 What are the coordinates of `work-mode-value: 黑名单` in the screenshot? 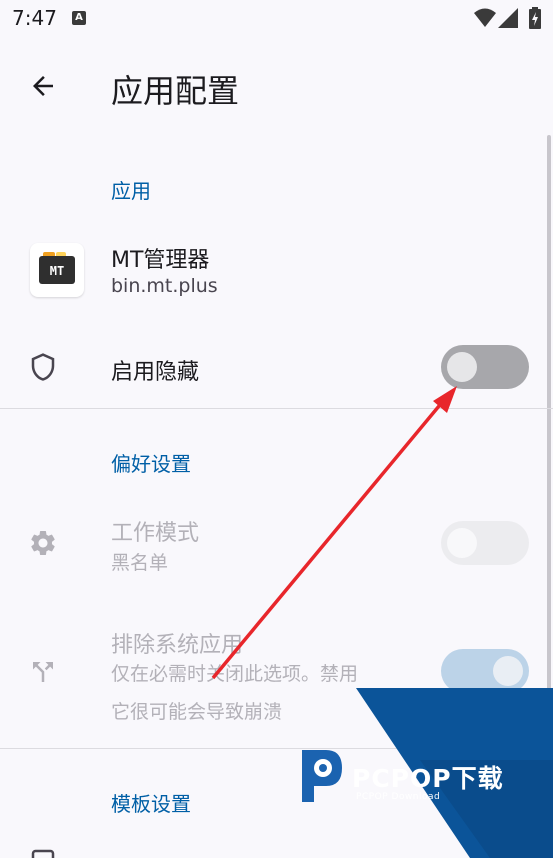 It's located at (140, 563).